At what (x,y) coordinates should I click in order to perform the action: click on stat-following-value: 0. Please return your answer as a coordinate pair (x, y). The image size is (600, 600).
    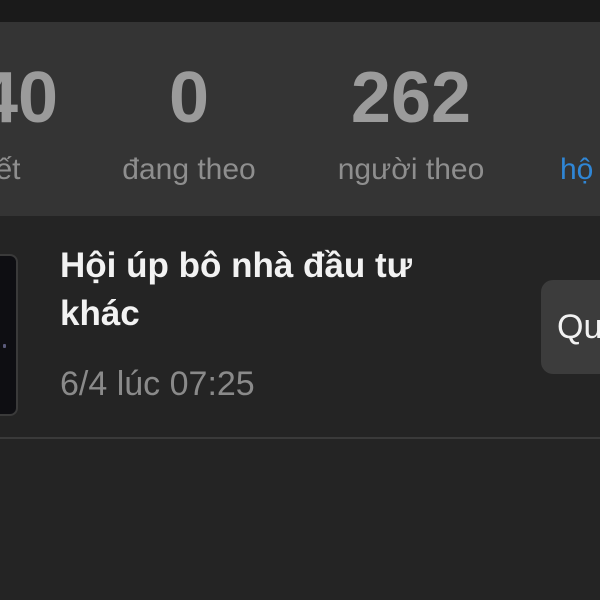
    Looking at the image, I should click on (189, 98).